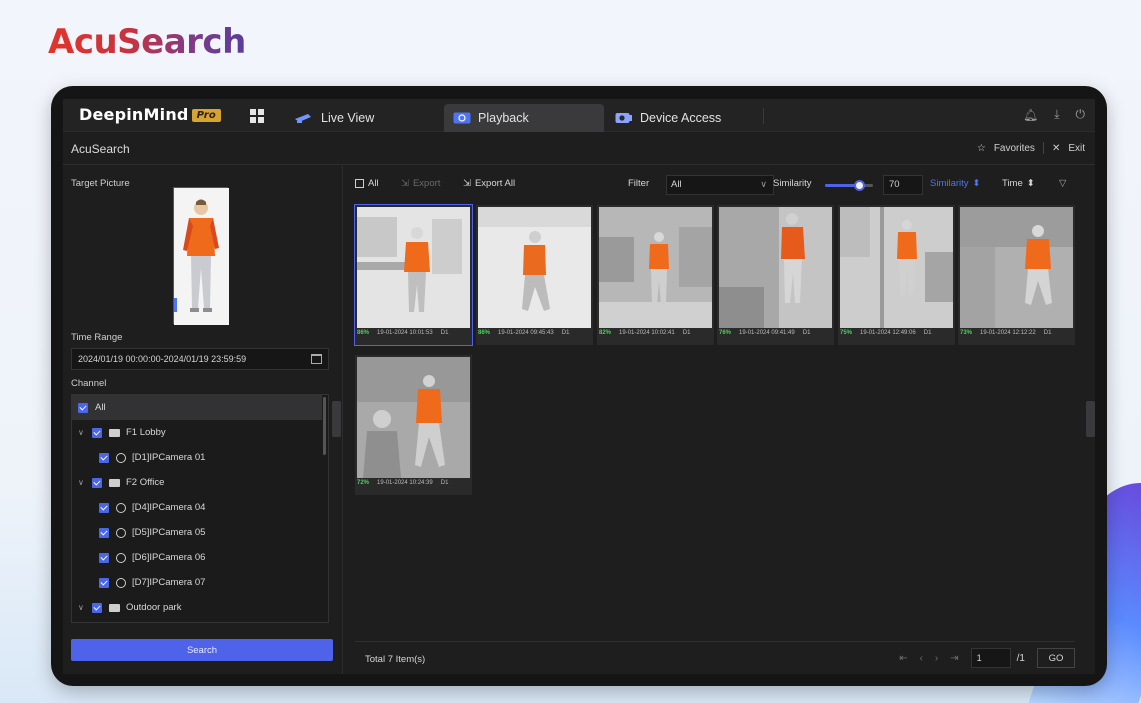 The height and width of the screenshot is (703, 1141). I want to click on logo-pro-badge: Pro, so click(206, 115).